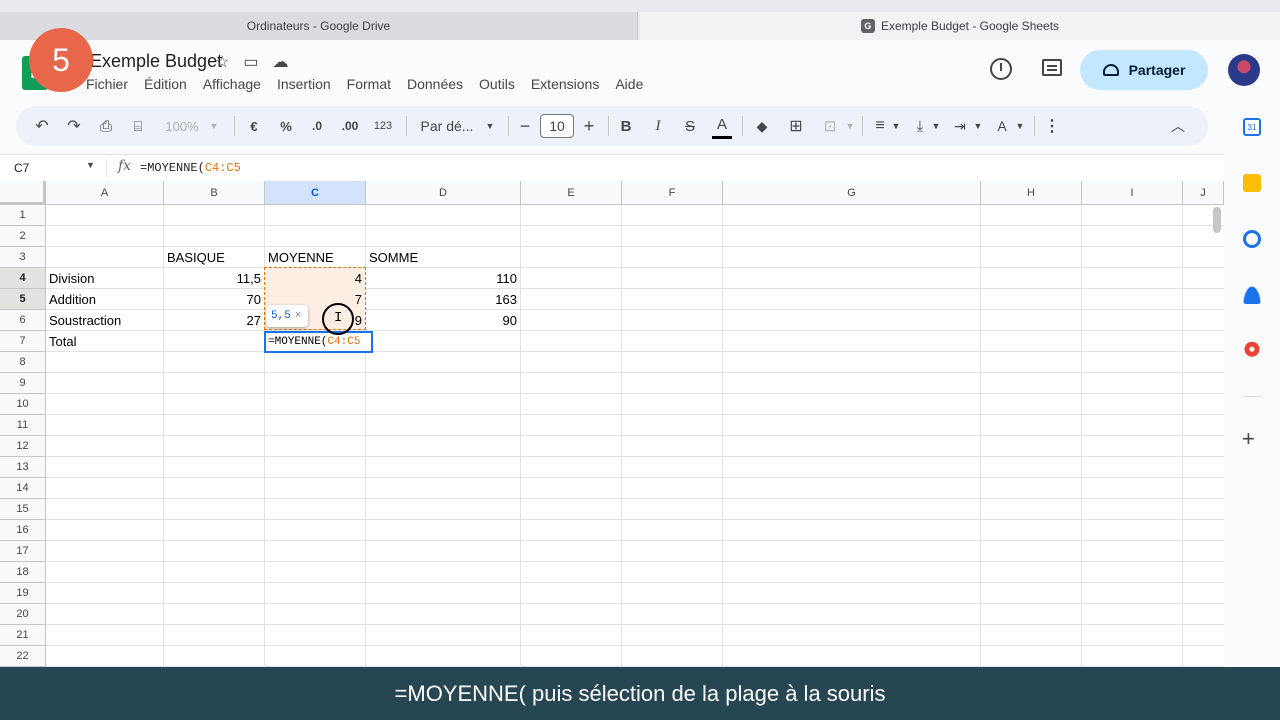 The image size is (1280, 720). What do you see at coordinates (298, 316) in the screenshot?
I see `close-icon: ×` at bounding box center [298, 316].